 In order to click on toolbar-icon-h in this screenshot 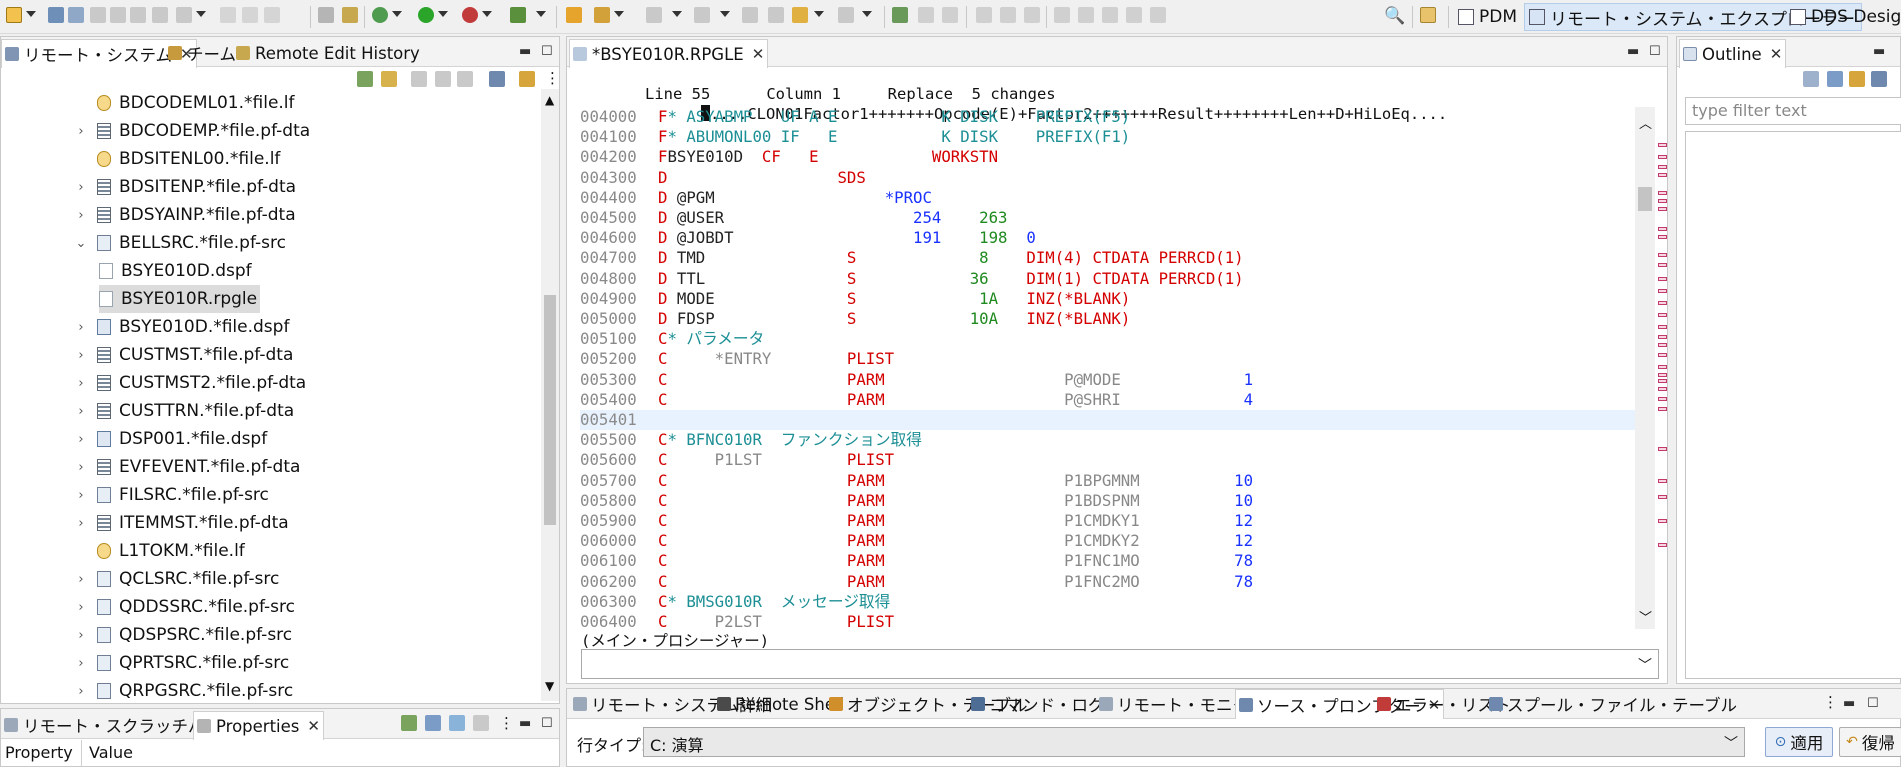, I will do `click(326, 15)`.